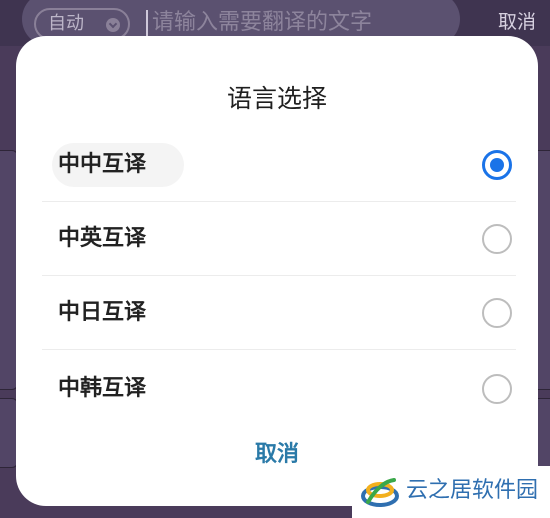  Describe the element at coordinates (497, 165) in the screenshot. I see `radio-selected-icon` at that location.